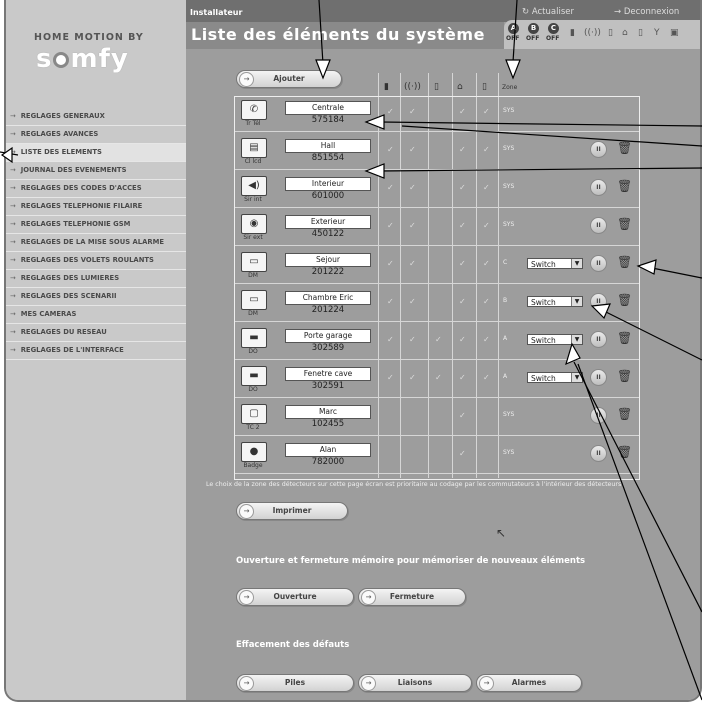 The image size is (702, 706). Describe the element at coordinates (96, 135) in the screenshot. I see `menu-item: → REGLAGES AVANCES` at that location.